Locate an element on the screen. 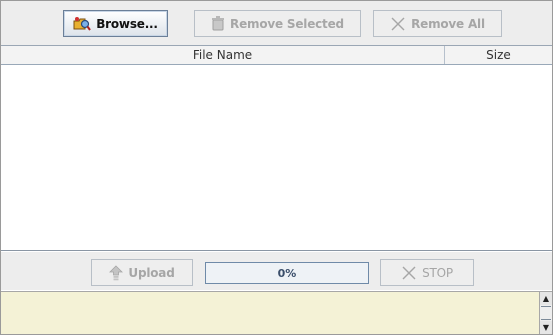  progress-text: 0% is located at coordinates (287, 273).